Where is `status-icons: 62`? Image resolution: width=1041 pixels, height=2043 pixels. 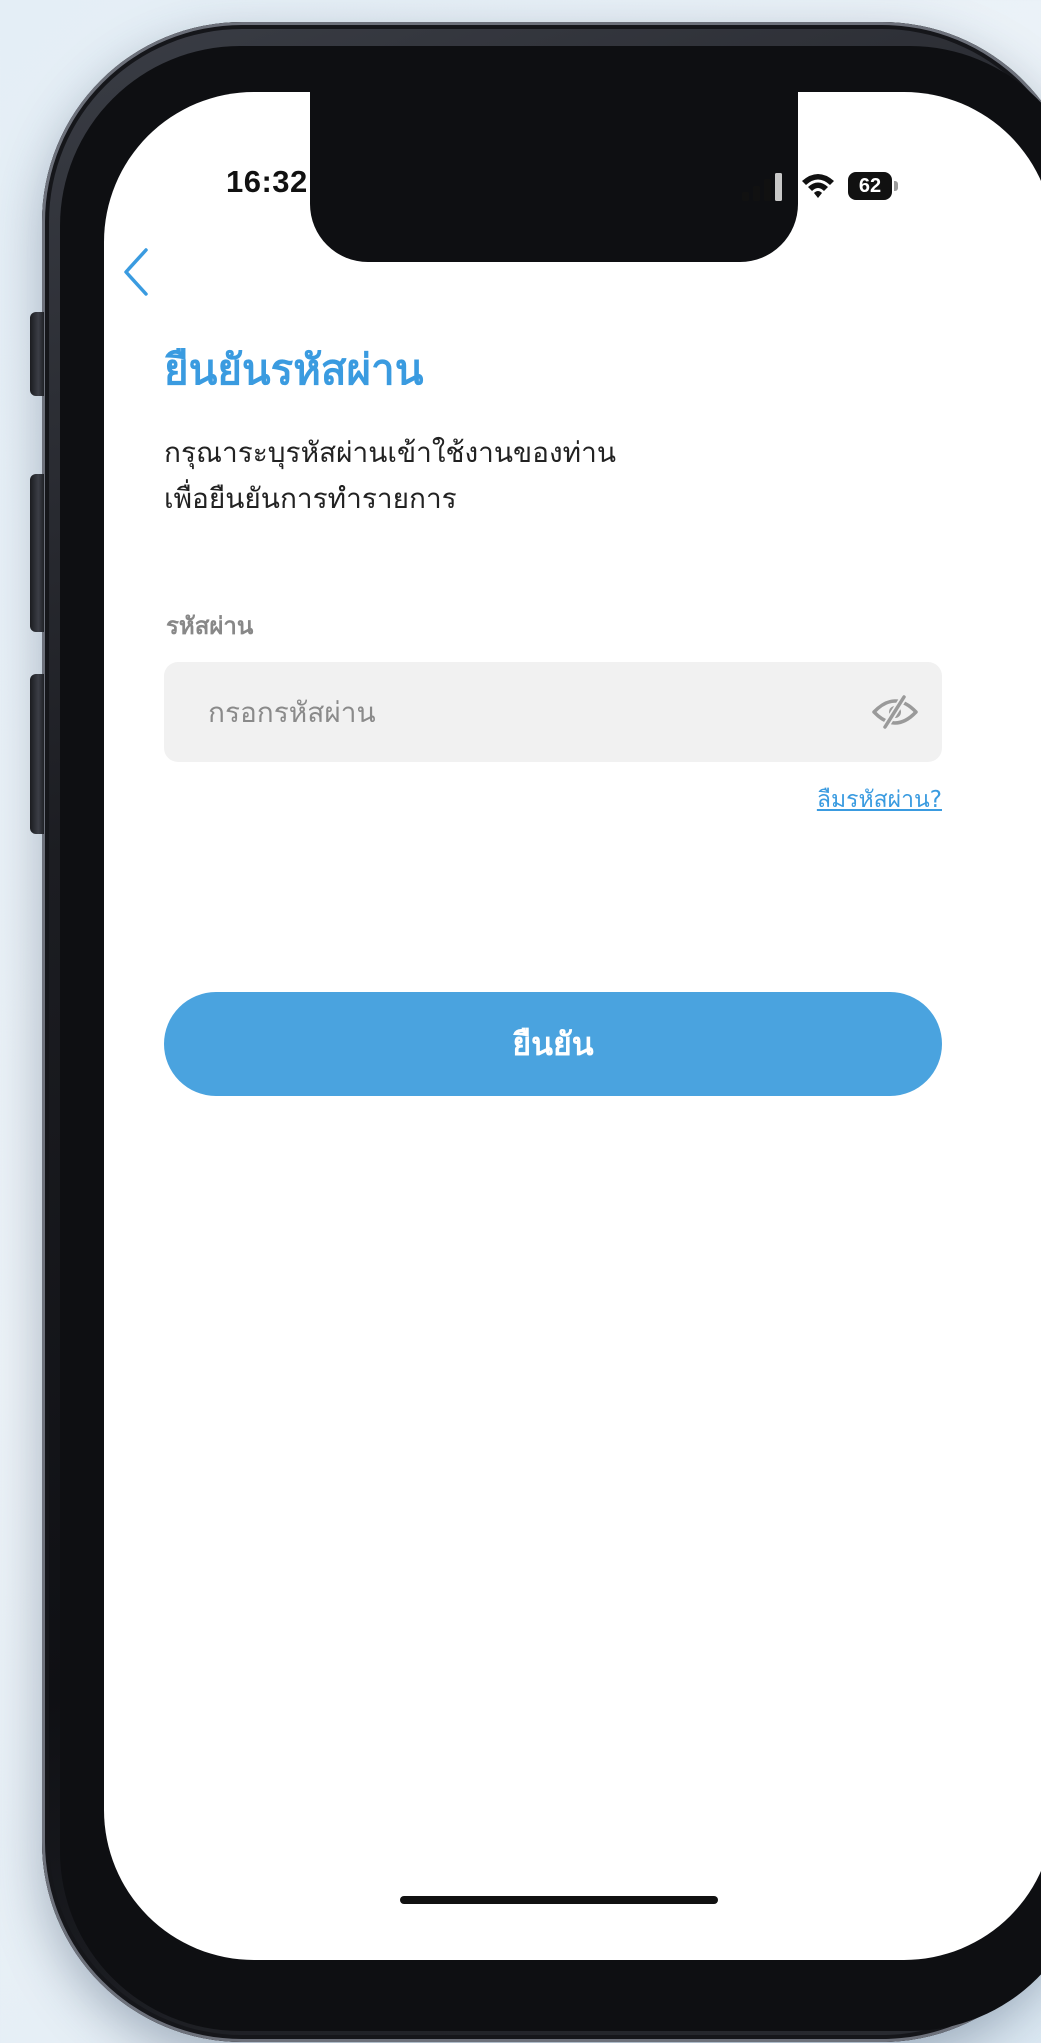
status-icons: 62 is located at coordinates (840, 190).